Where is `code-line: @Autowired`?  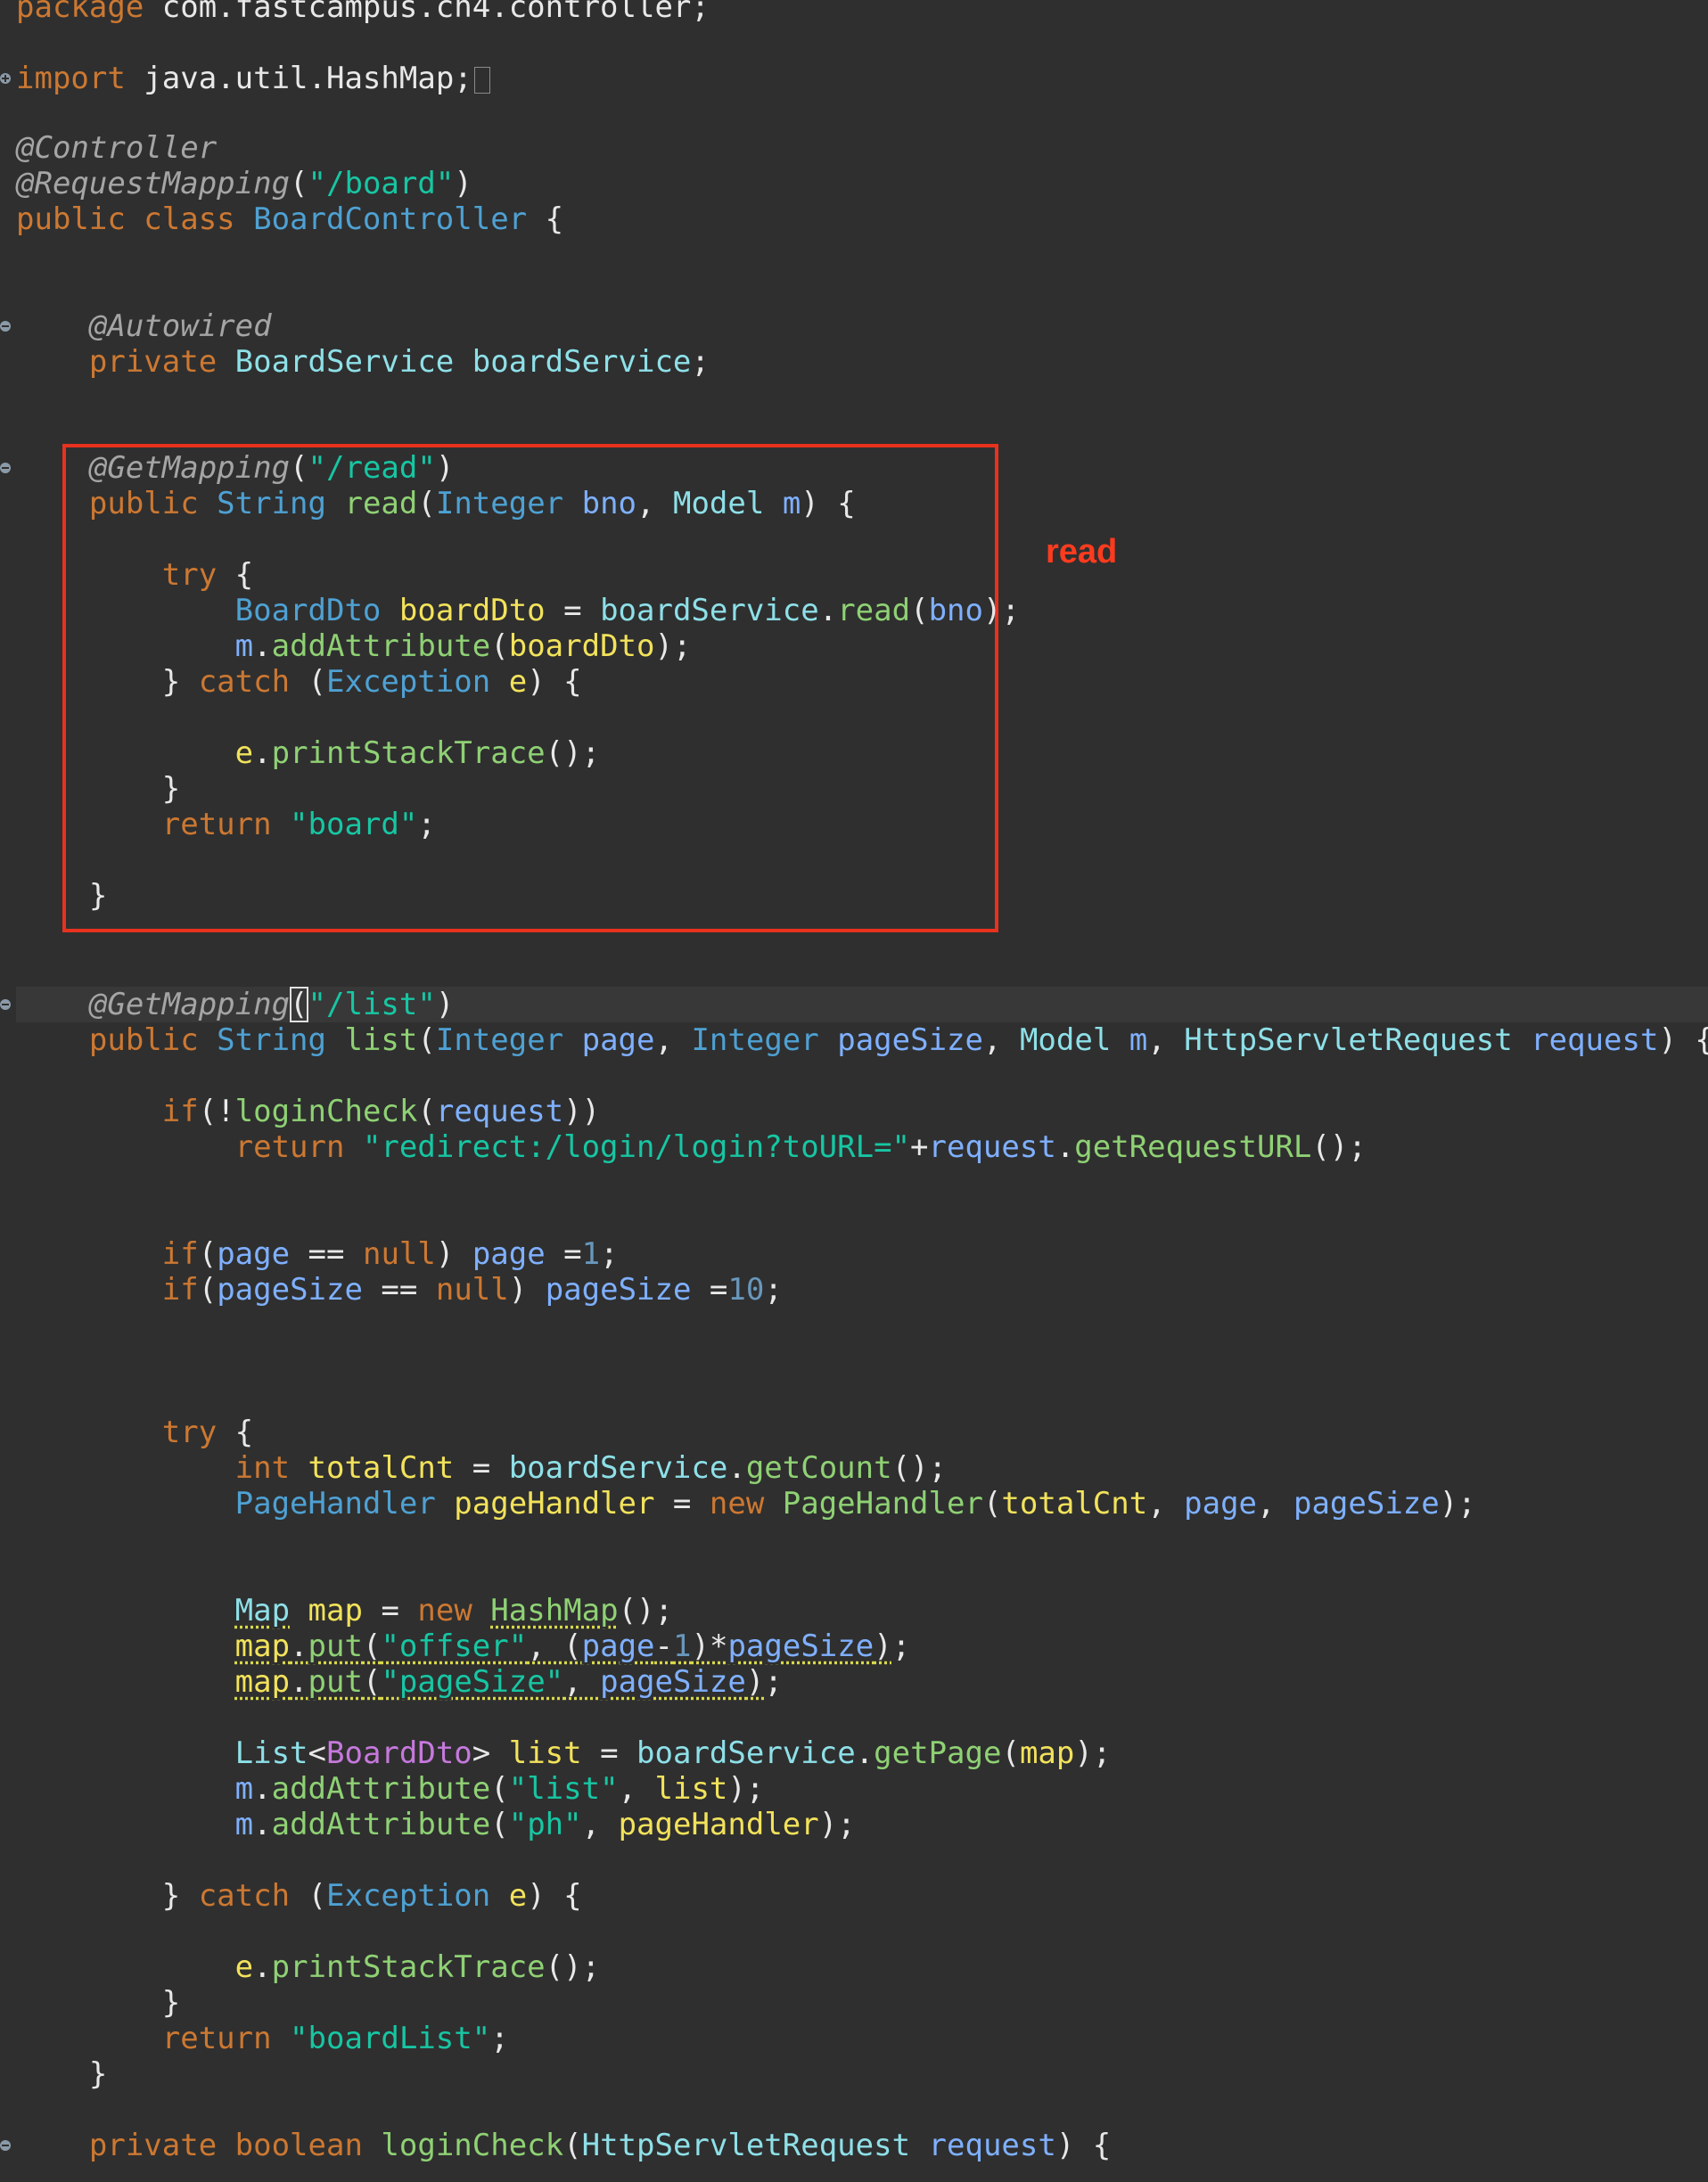
code-line: @Autowired is located at coordinates (144, 326).